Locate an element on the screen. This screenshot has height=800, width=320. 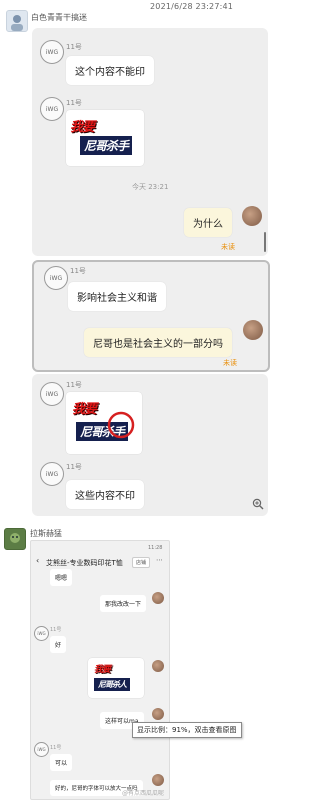
phone-message-bubble: 好 is located at coordinates (58, 644).